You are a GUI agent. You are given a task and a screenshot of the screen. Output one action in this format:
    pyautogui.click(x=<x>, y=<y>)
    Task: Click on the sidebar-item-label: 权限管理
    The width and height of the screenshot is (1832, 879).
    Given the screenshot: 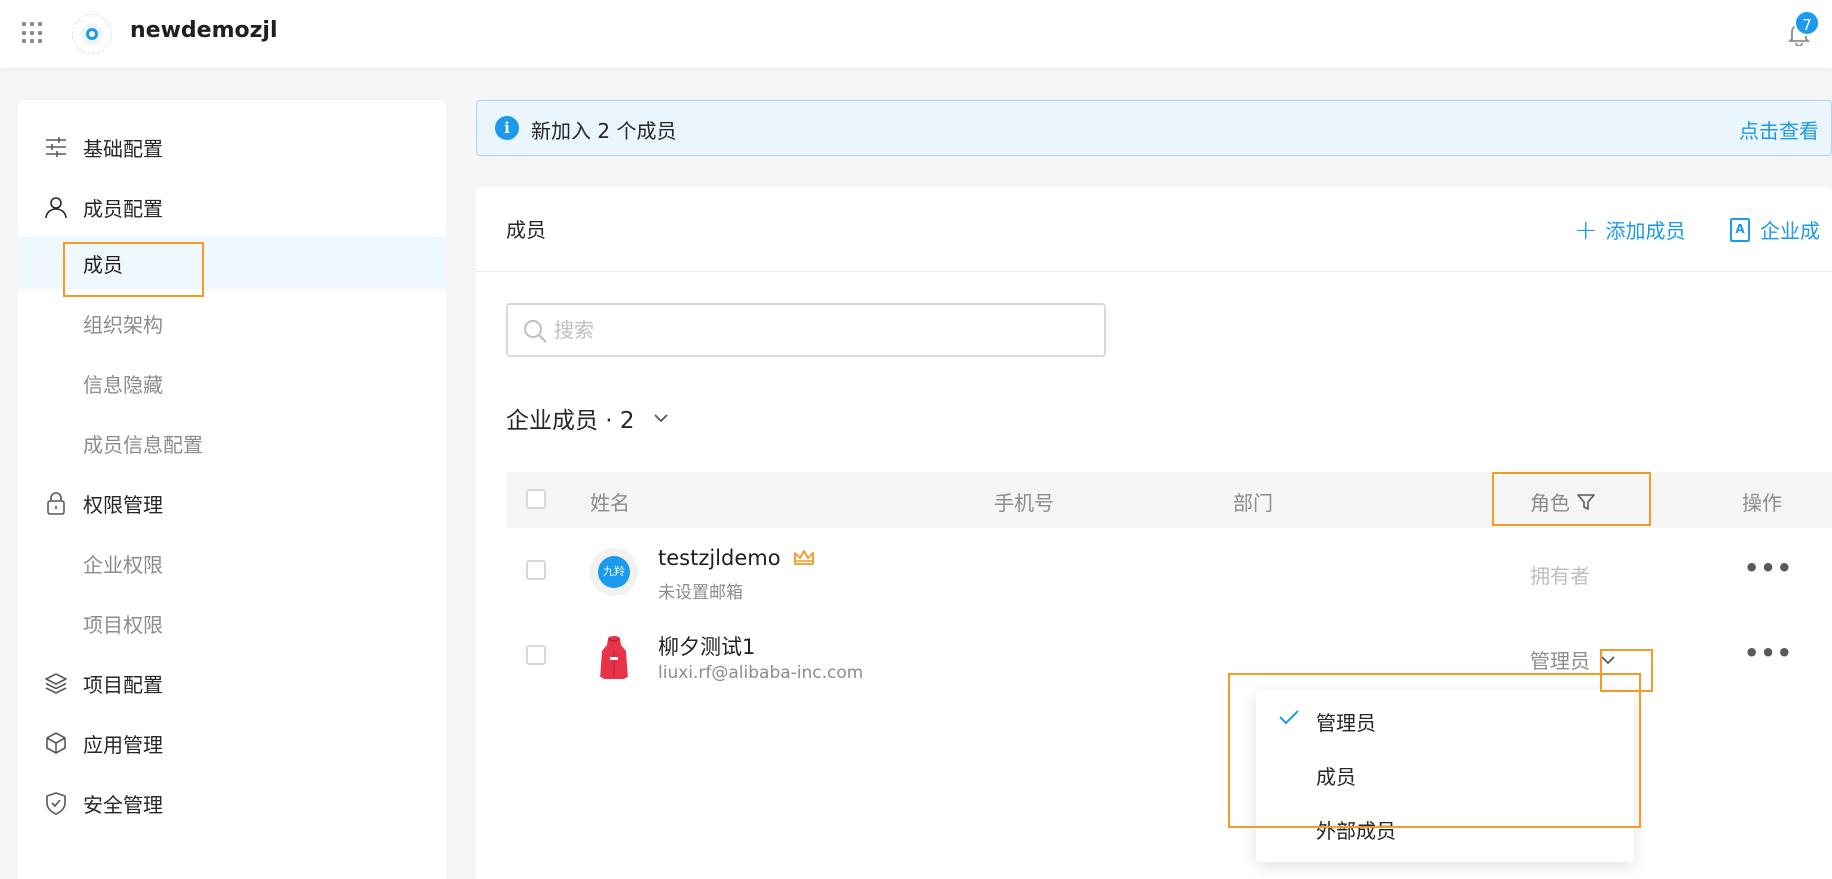 What is the action you would take?
    pyautogui.click(x=123, y=504)
    